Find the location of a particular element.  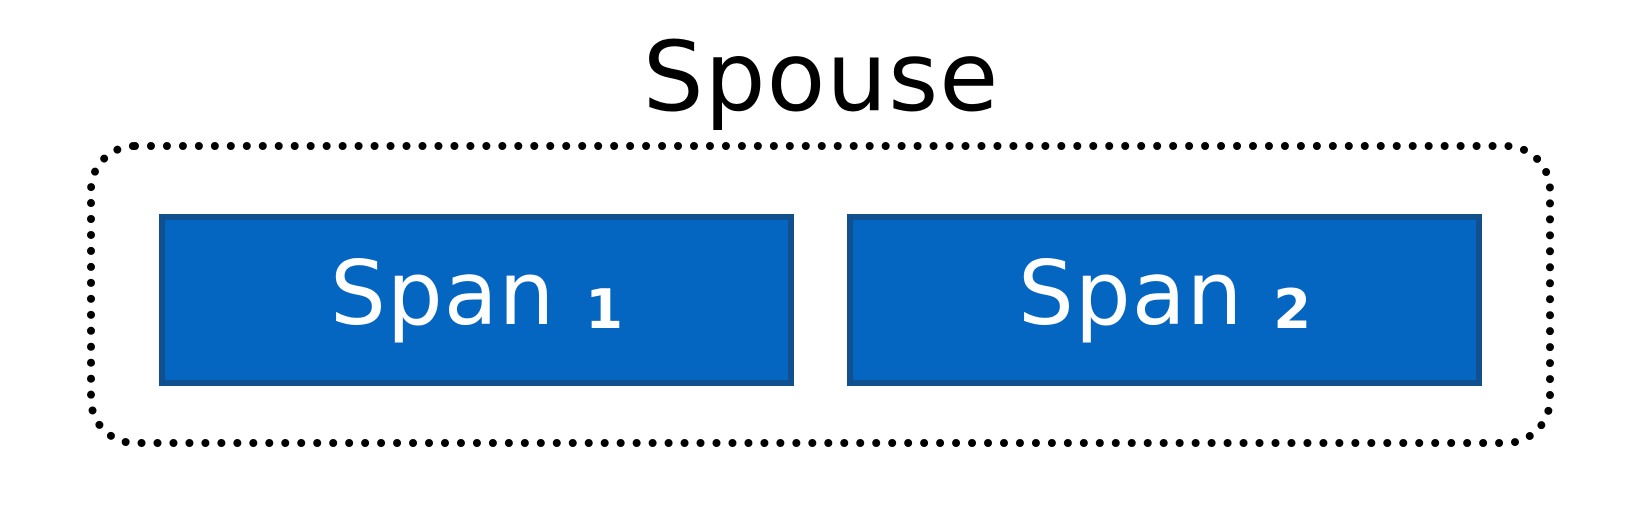

span-2-box: Span 2 is located at coordinates (1164, 300).